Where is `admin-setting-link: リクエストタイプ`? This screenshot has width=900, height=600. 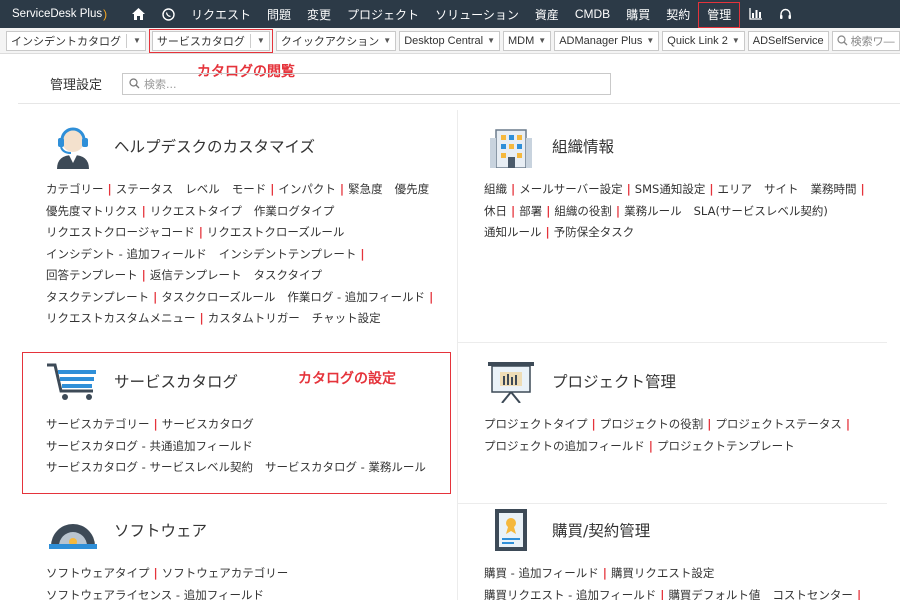
admin-setting-link: リクエストタイプ is located at coordinates (196, 211).